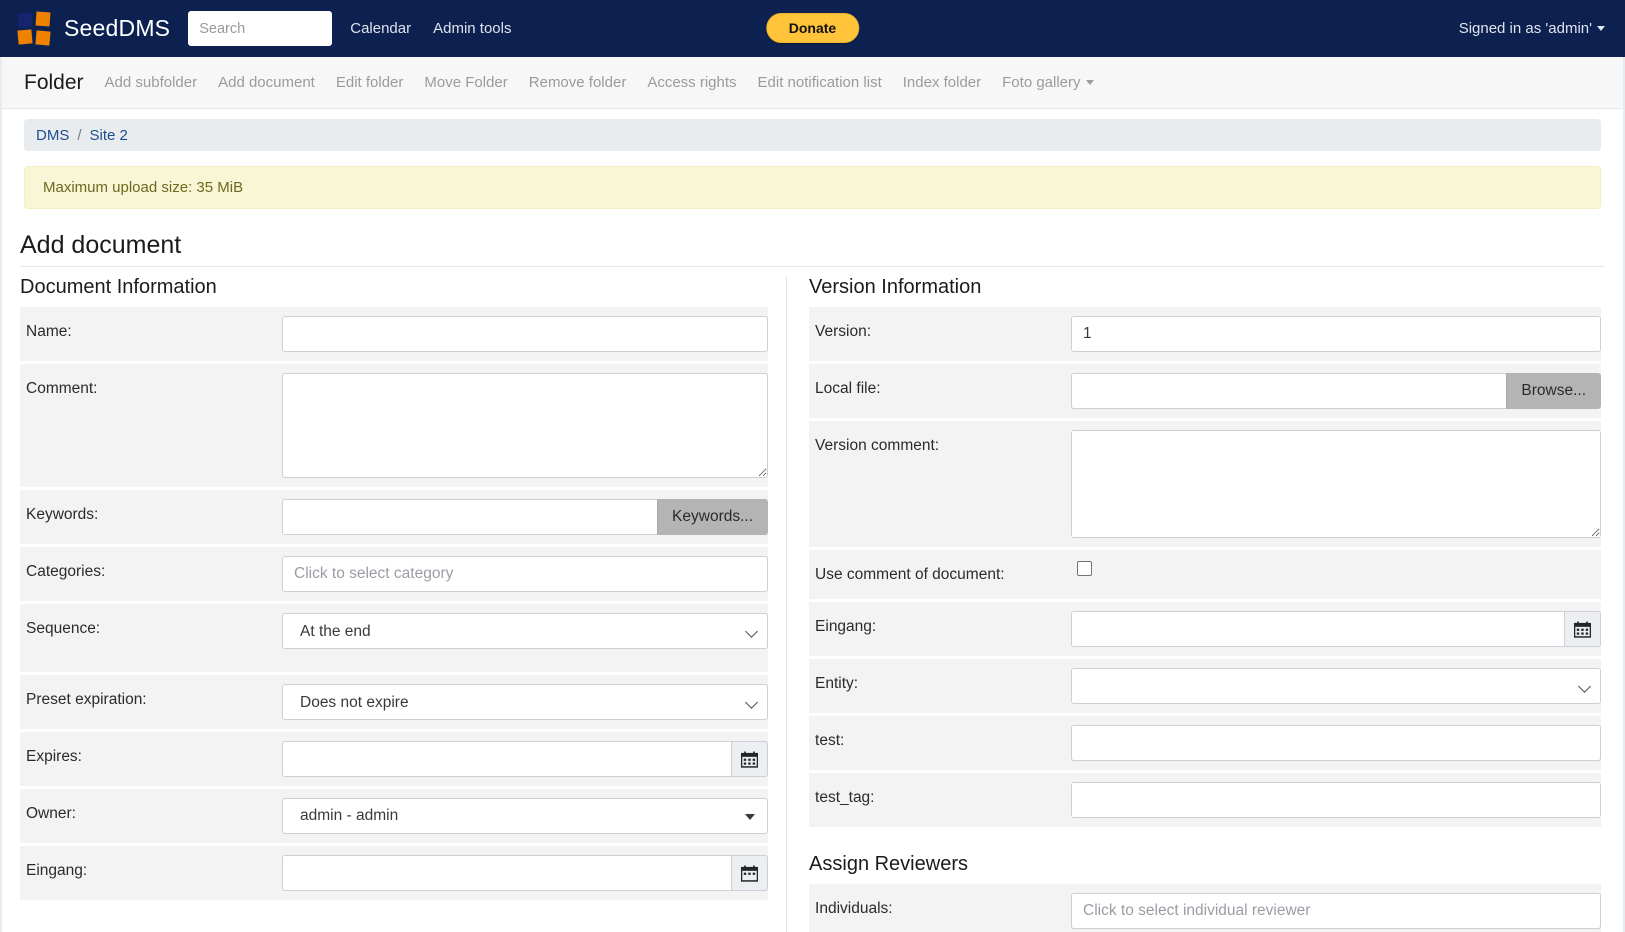 The width and height of the screenshot is (1625, 932). I want to click on control-owner: admin - admin, so click(525, 816).